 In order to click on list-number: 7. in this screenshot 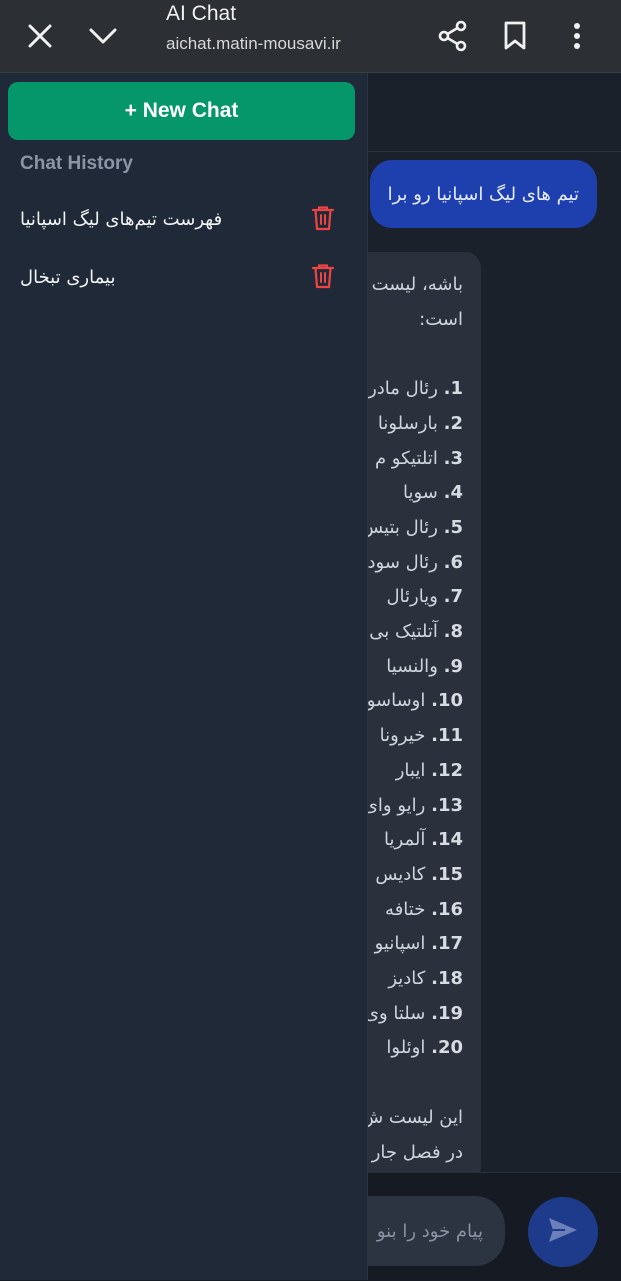, I will do `click(453, 597)`.